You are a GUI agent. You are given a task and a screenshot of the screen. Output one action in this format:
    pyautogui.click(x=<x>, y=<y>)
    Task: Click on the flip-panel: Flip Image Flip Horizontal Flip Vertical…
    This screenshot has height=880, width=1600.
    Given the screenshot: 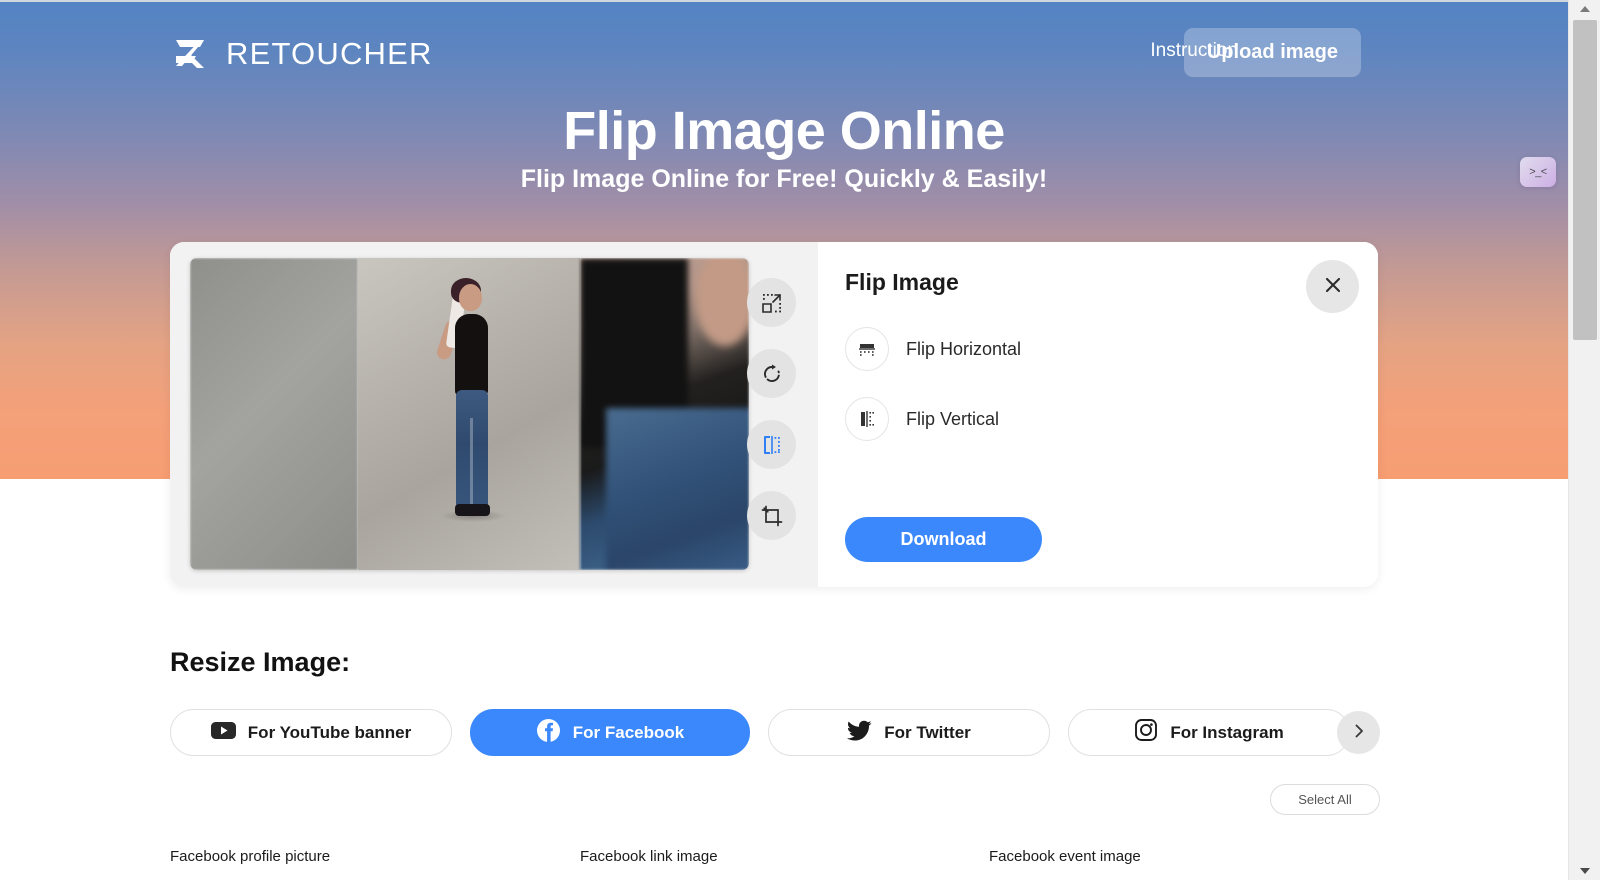 What is the action you would take?
    pyautogui.click(x=1098, y=414)
    